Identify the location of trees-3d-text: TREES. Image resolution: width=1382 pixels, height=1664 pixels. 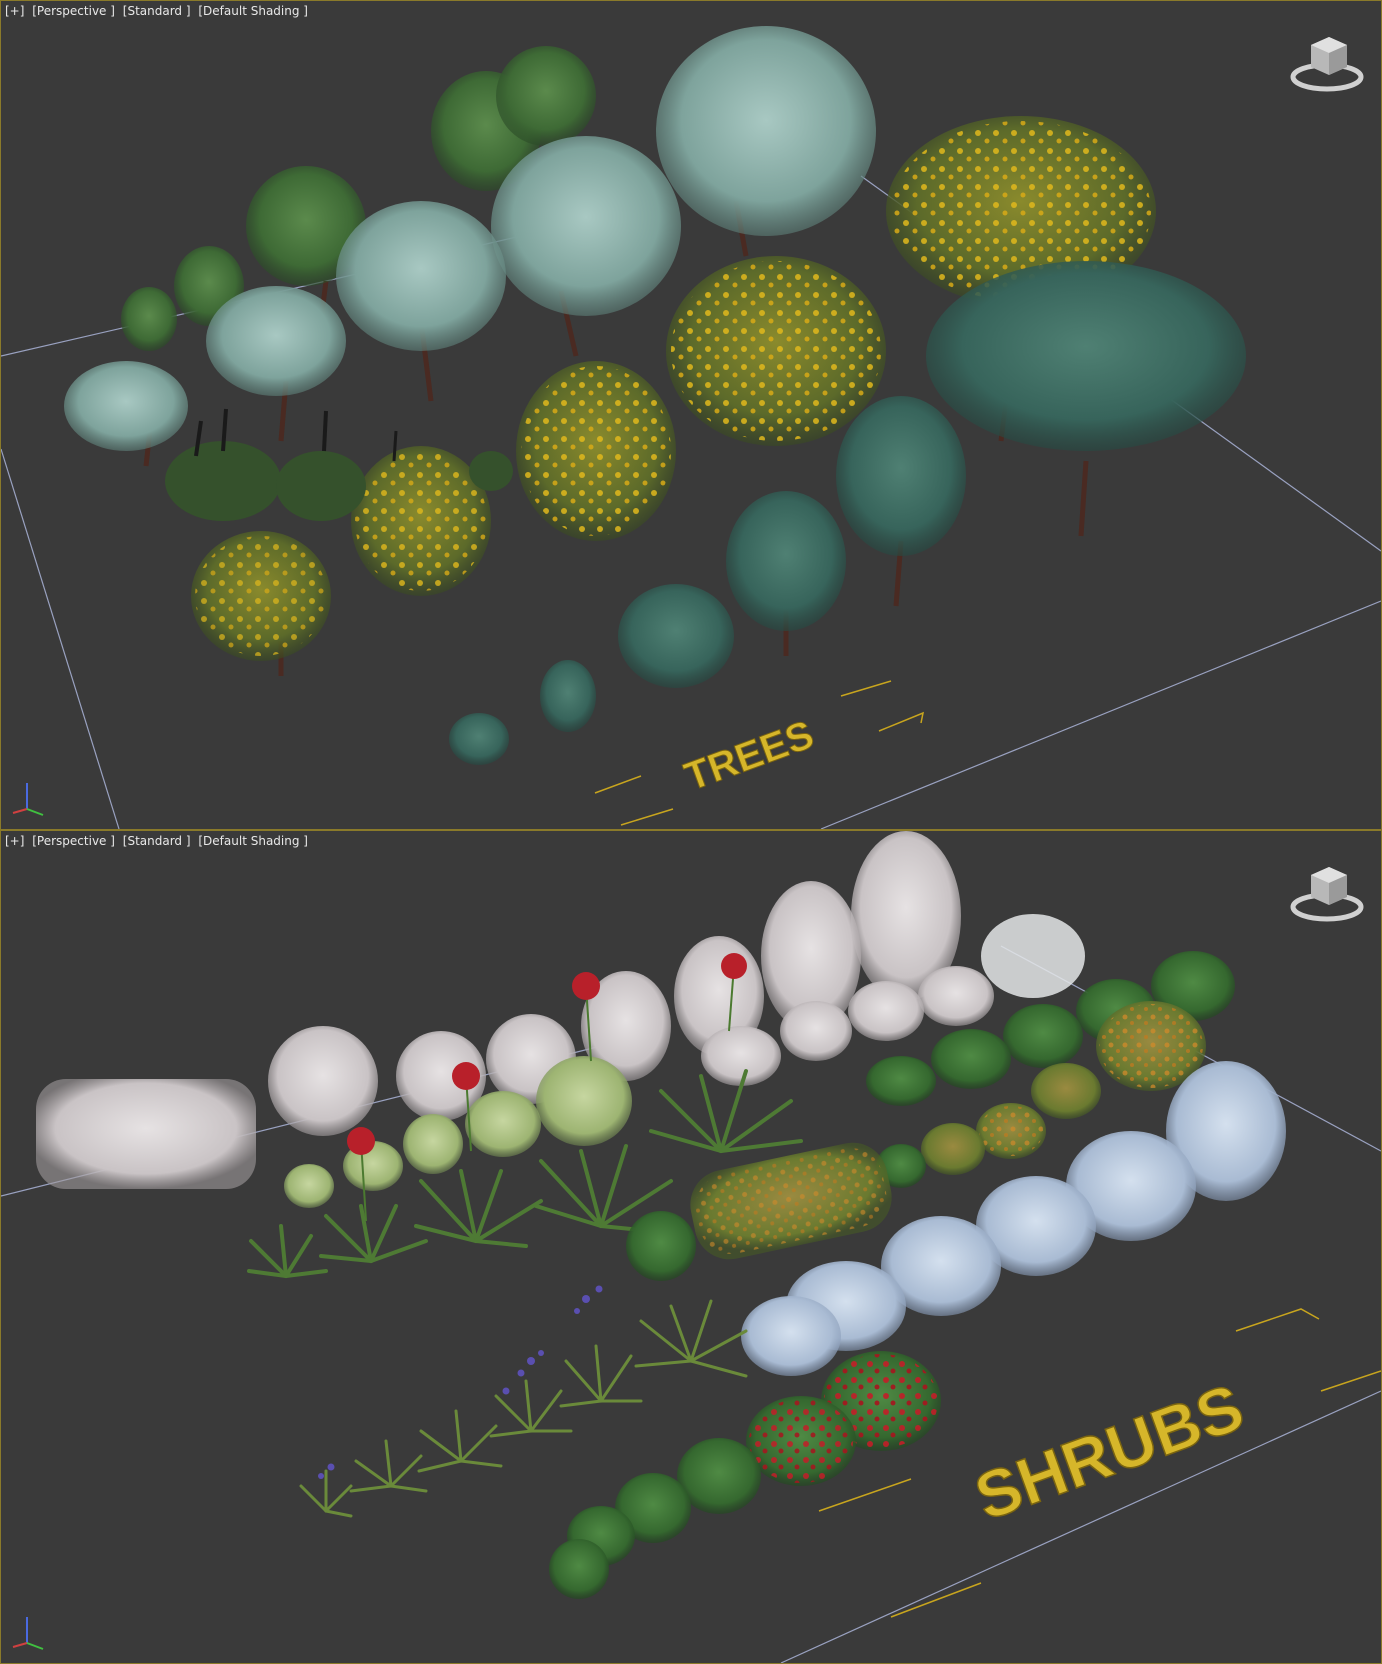
(749, 755).